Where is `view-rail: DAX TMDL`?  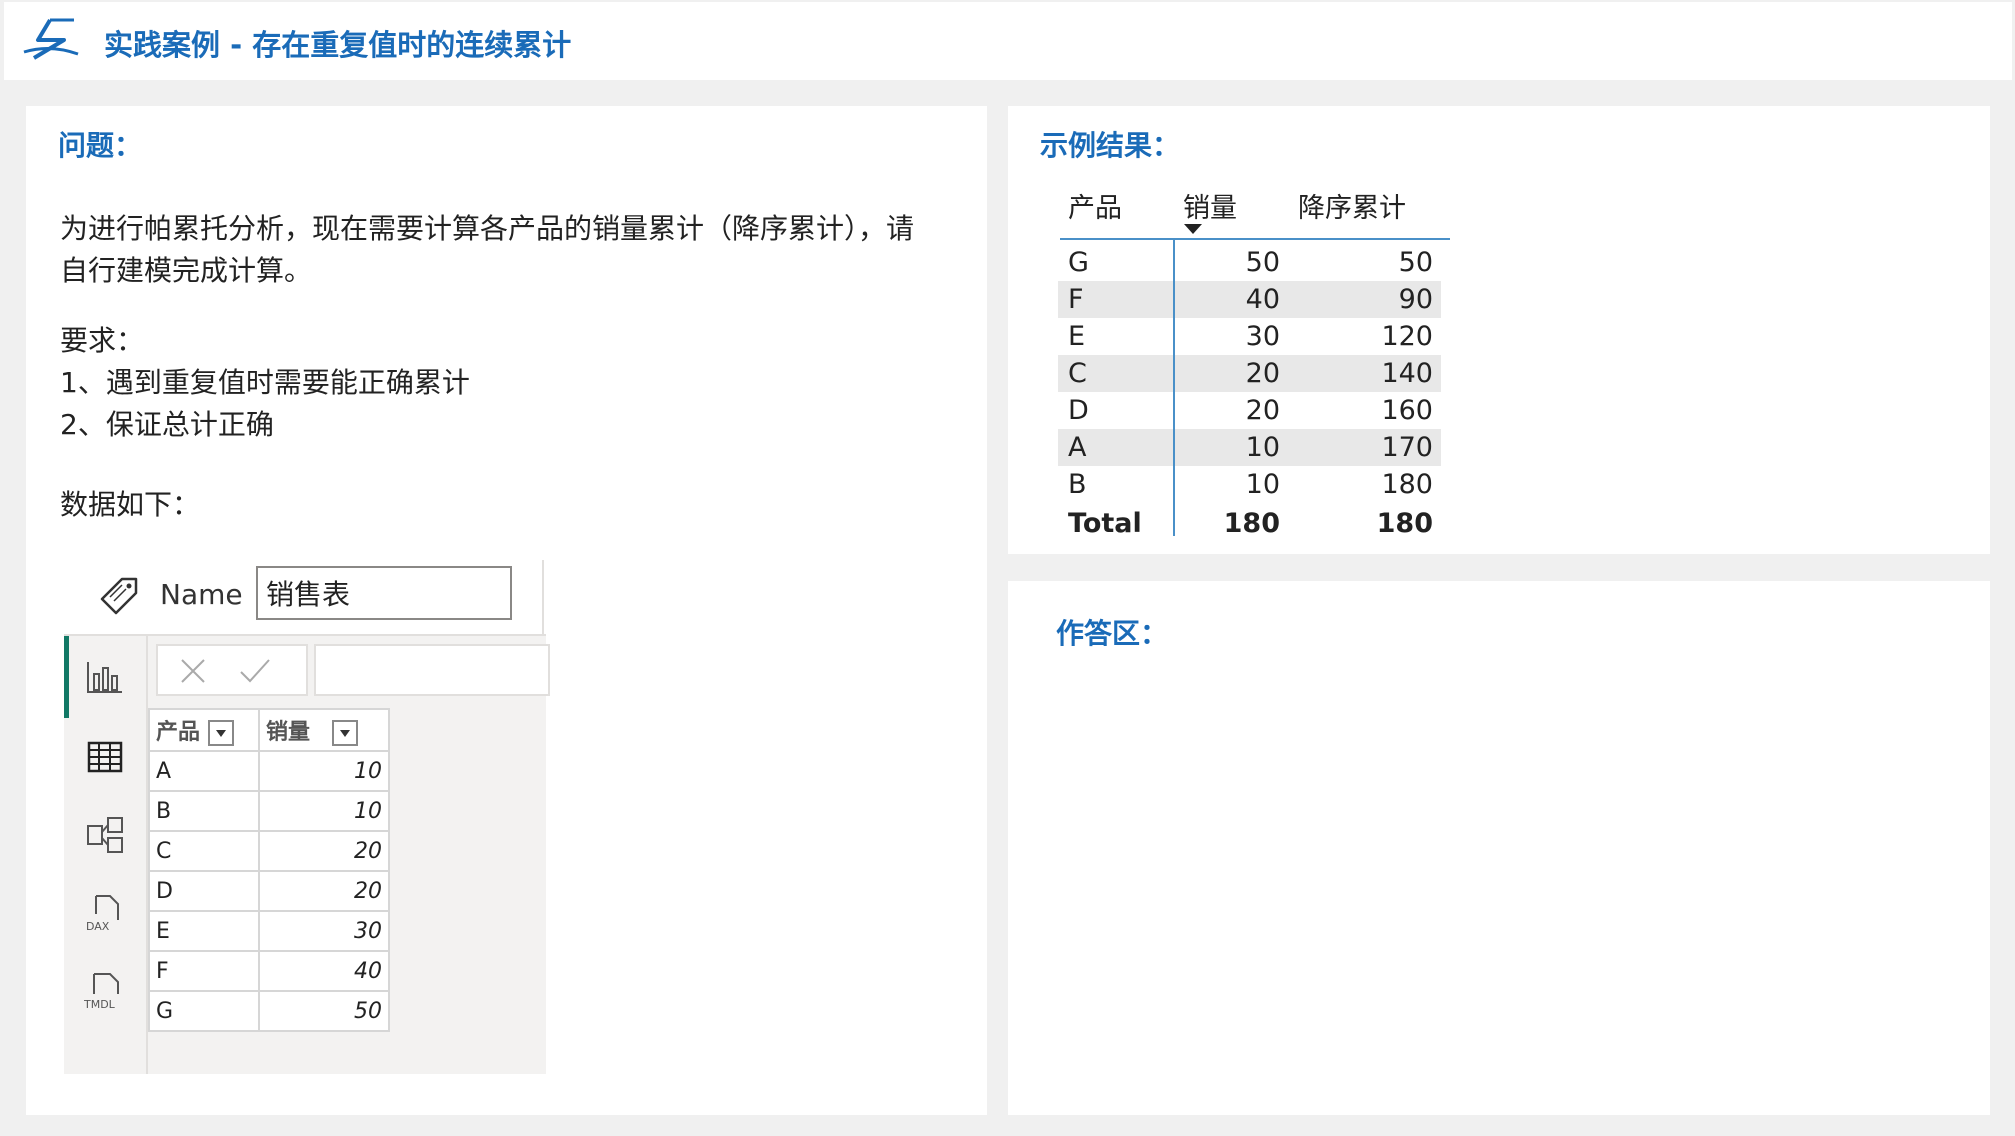
view-rail: DAX TMDL is located at coordinates (106, 855).